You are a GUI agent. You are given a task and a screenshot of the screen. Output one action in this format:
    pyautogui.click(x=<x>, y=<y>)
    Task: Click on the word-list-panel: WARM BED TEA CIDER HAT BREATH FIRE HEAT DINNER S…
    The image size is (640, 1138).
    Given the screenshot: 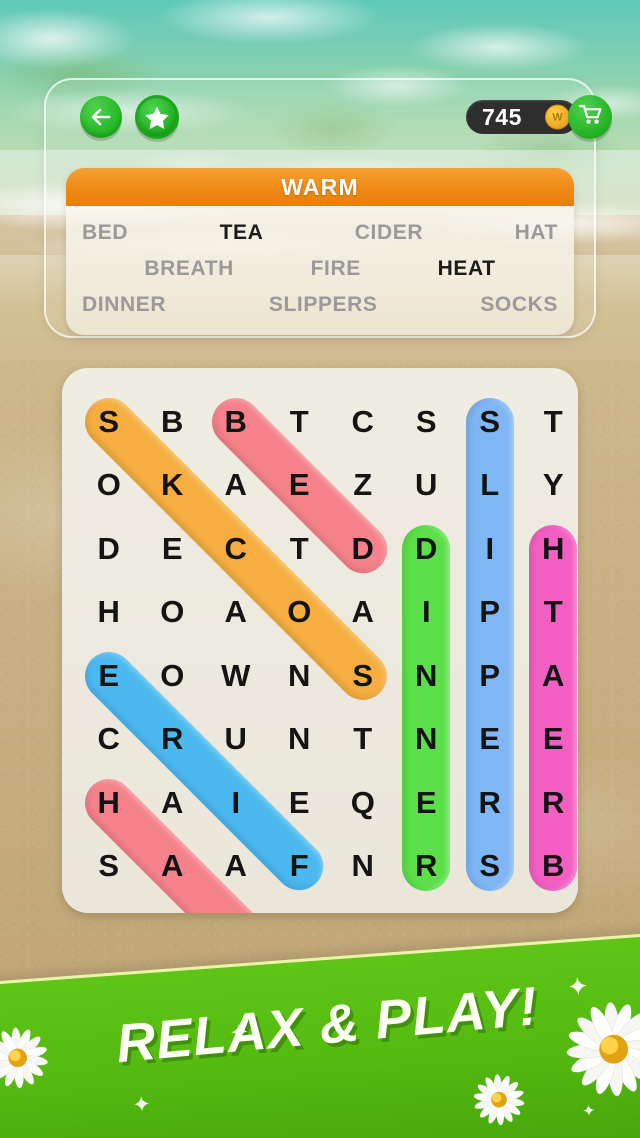 What is the action you would take?
    pyautogui.click(x=320, y=251)
    